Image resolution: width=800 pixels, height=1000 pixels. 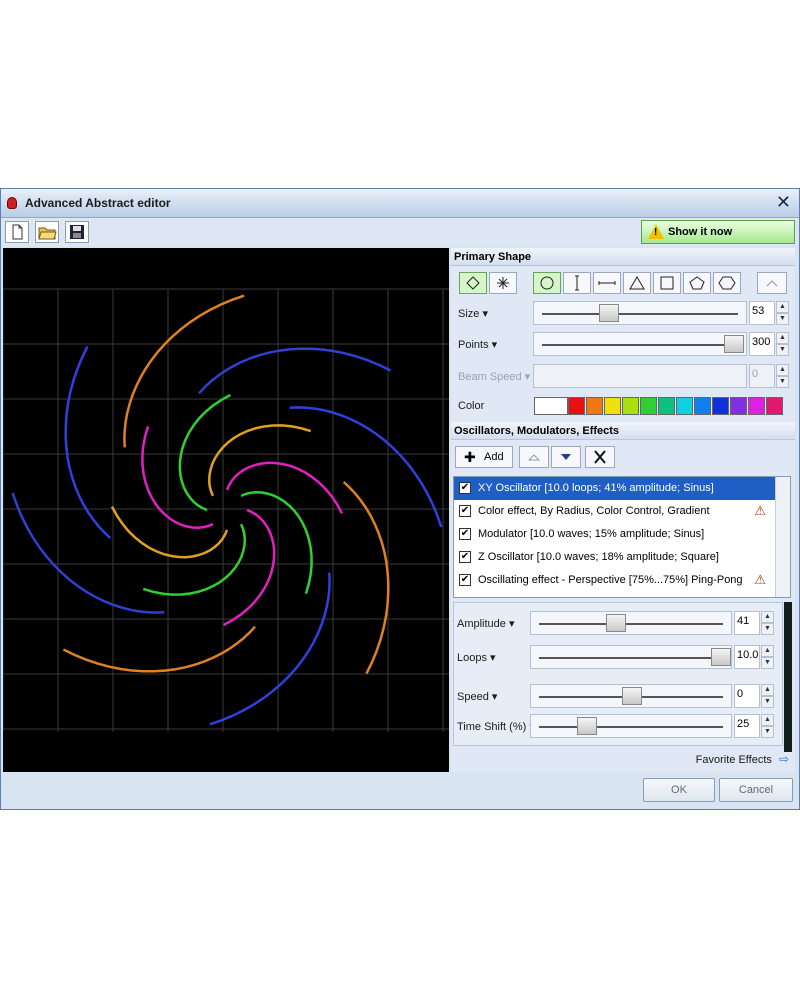 What do you see at coordinates (788, 677) in the screenshot?
I see `panel-edge` at bounding box center [788, 677].